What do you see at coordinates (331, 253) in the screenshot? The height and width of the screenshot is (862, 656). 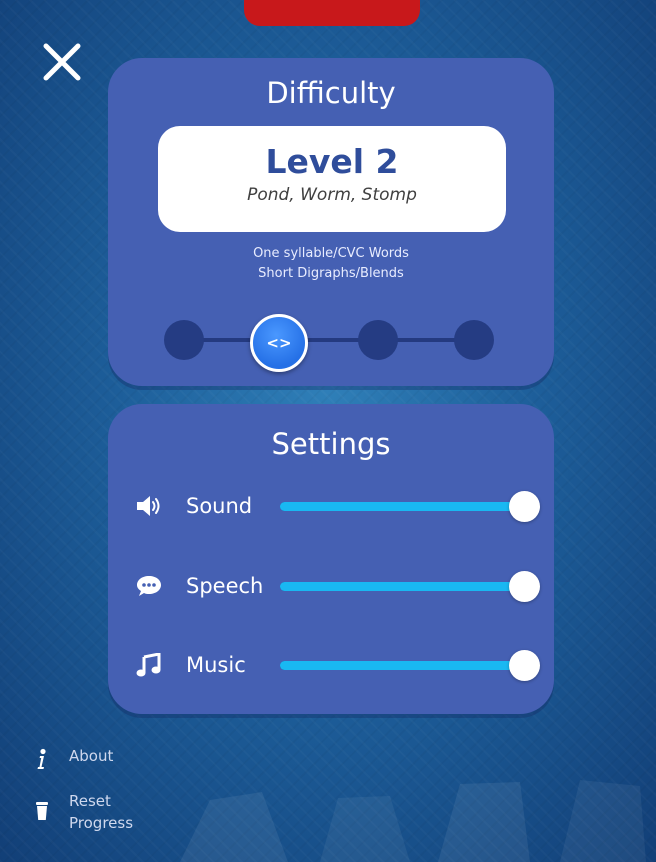 I see `level-description-line1: One syllable/CVC Words` at bounding box center [331, 253].